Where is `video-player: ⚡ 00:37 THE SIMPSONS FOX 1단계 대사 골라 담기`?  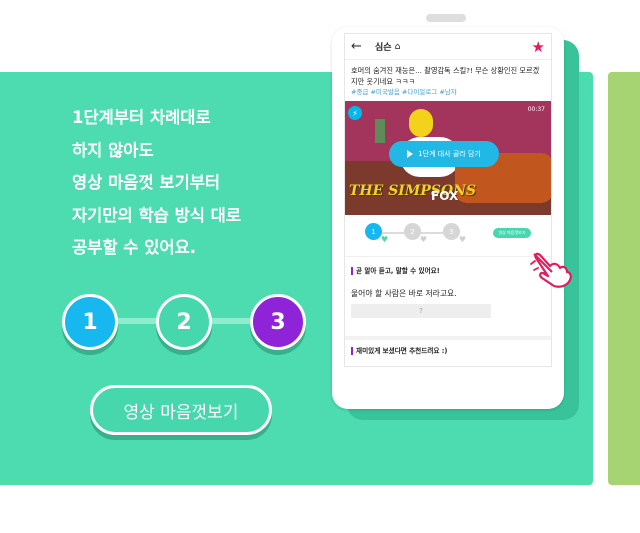 video-player: ⚡ 00:37 THE SIMPSONS FOX 1단계 대사 골라 담기 is located at coordinates (448, 158).